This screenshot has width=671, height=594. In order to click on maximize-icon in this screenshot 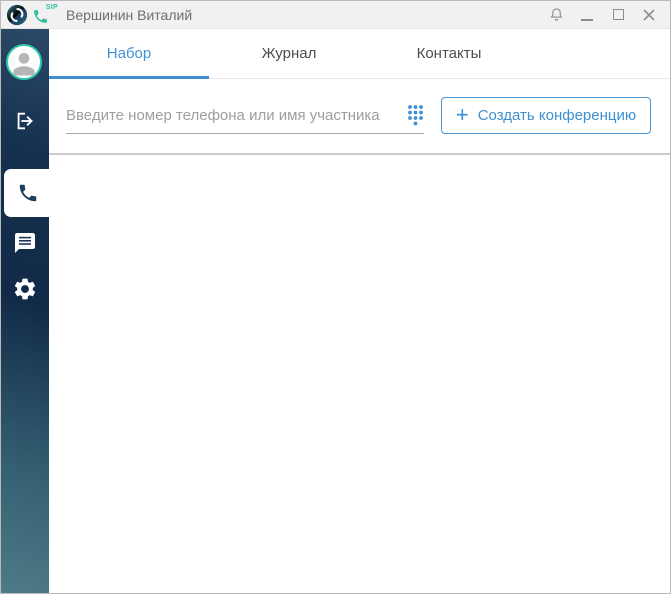, I will do `click(618, 15)`.